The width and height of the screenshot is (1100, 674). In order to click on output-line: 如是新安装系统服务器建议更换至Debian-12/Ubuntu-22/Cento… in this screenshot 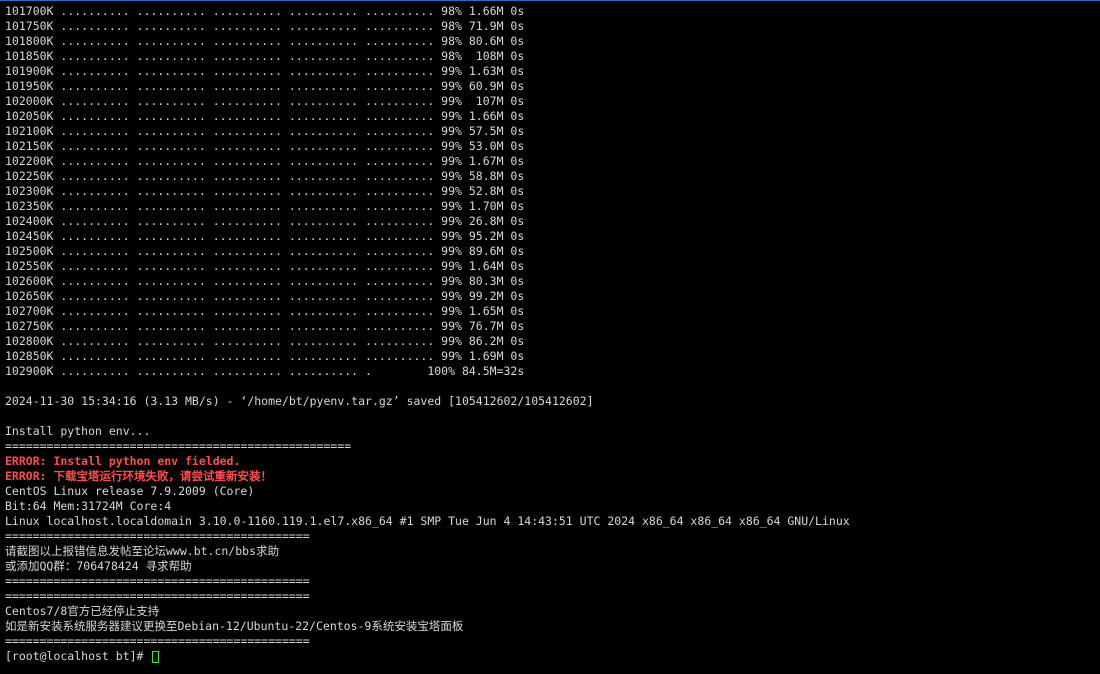, I will do `click(234, 626)`.